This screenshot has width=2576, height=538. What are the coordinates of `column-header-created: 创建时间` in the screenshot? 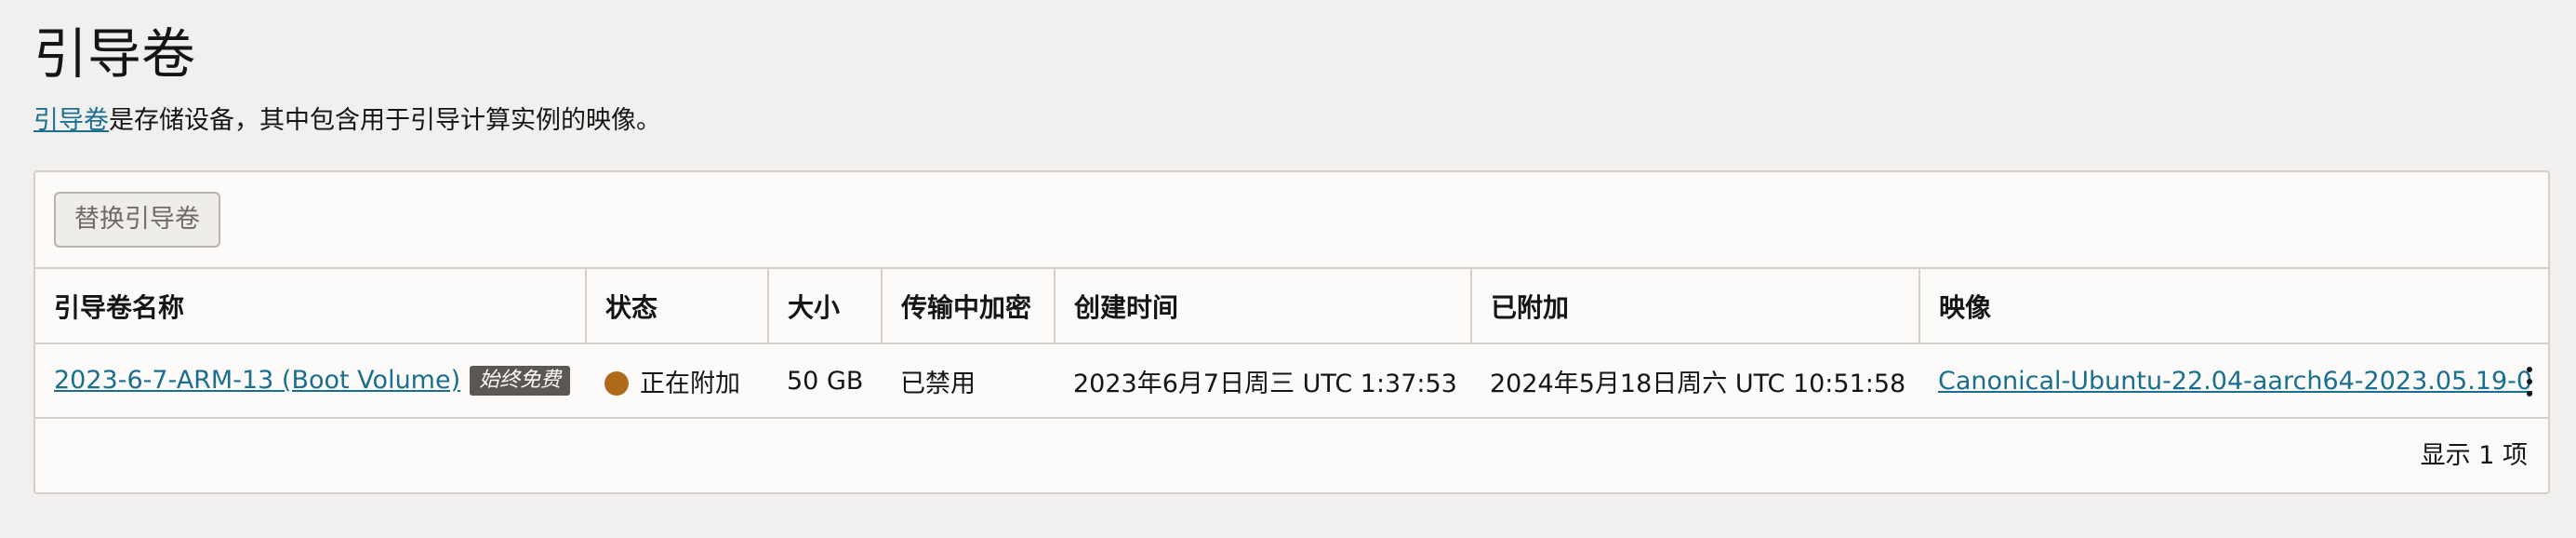 It's located at (1263, 307).